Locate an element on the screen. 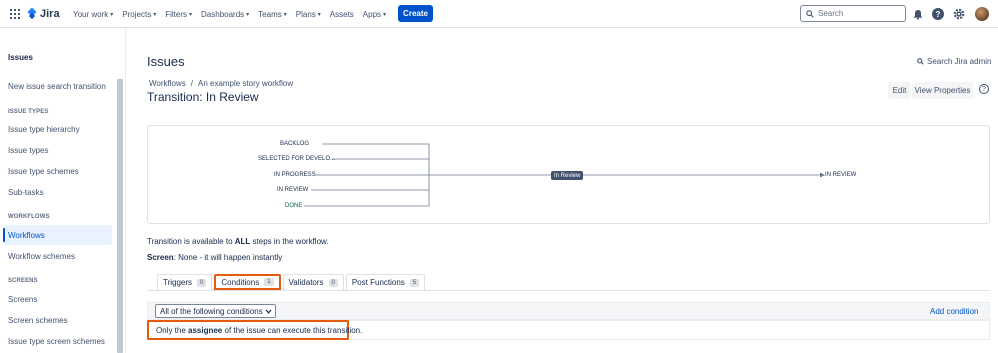 This screenshot has width=998, height=353. tab-conditions: Conditions 1 is located at coordinates (247, 282).